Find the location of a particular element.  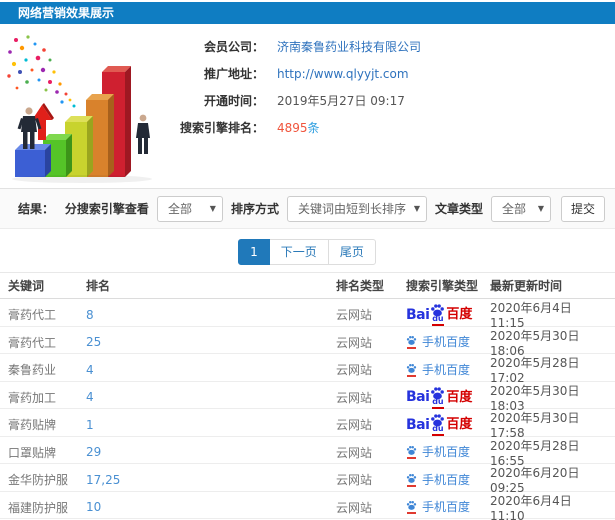

next-page-button: 下一页 is located at coordinates (298, 252).